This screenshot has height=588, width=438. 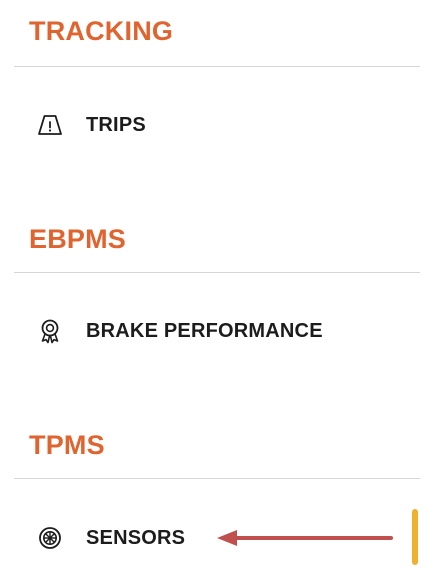 I want to click on nav-item-label: SENSORS, so click(x=136, y=537).